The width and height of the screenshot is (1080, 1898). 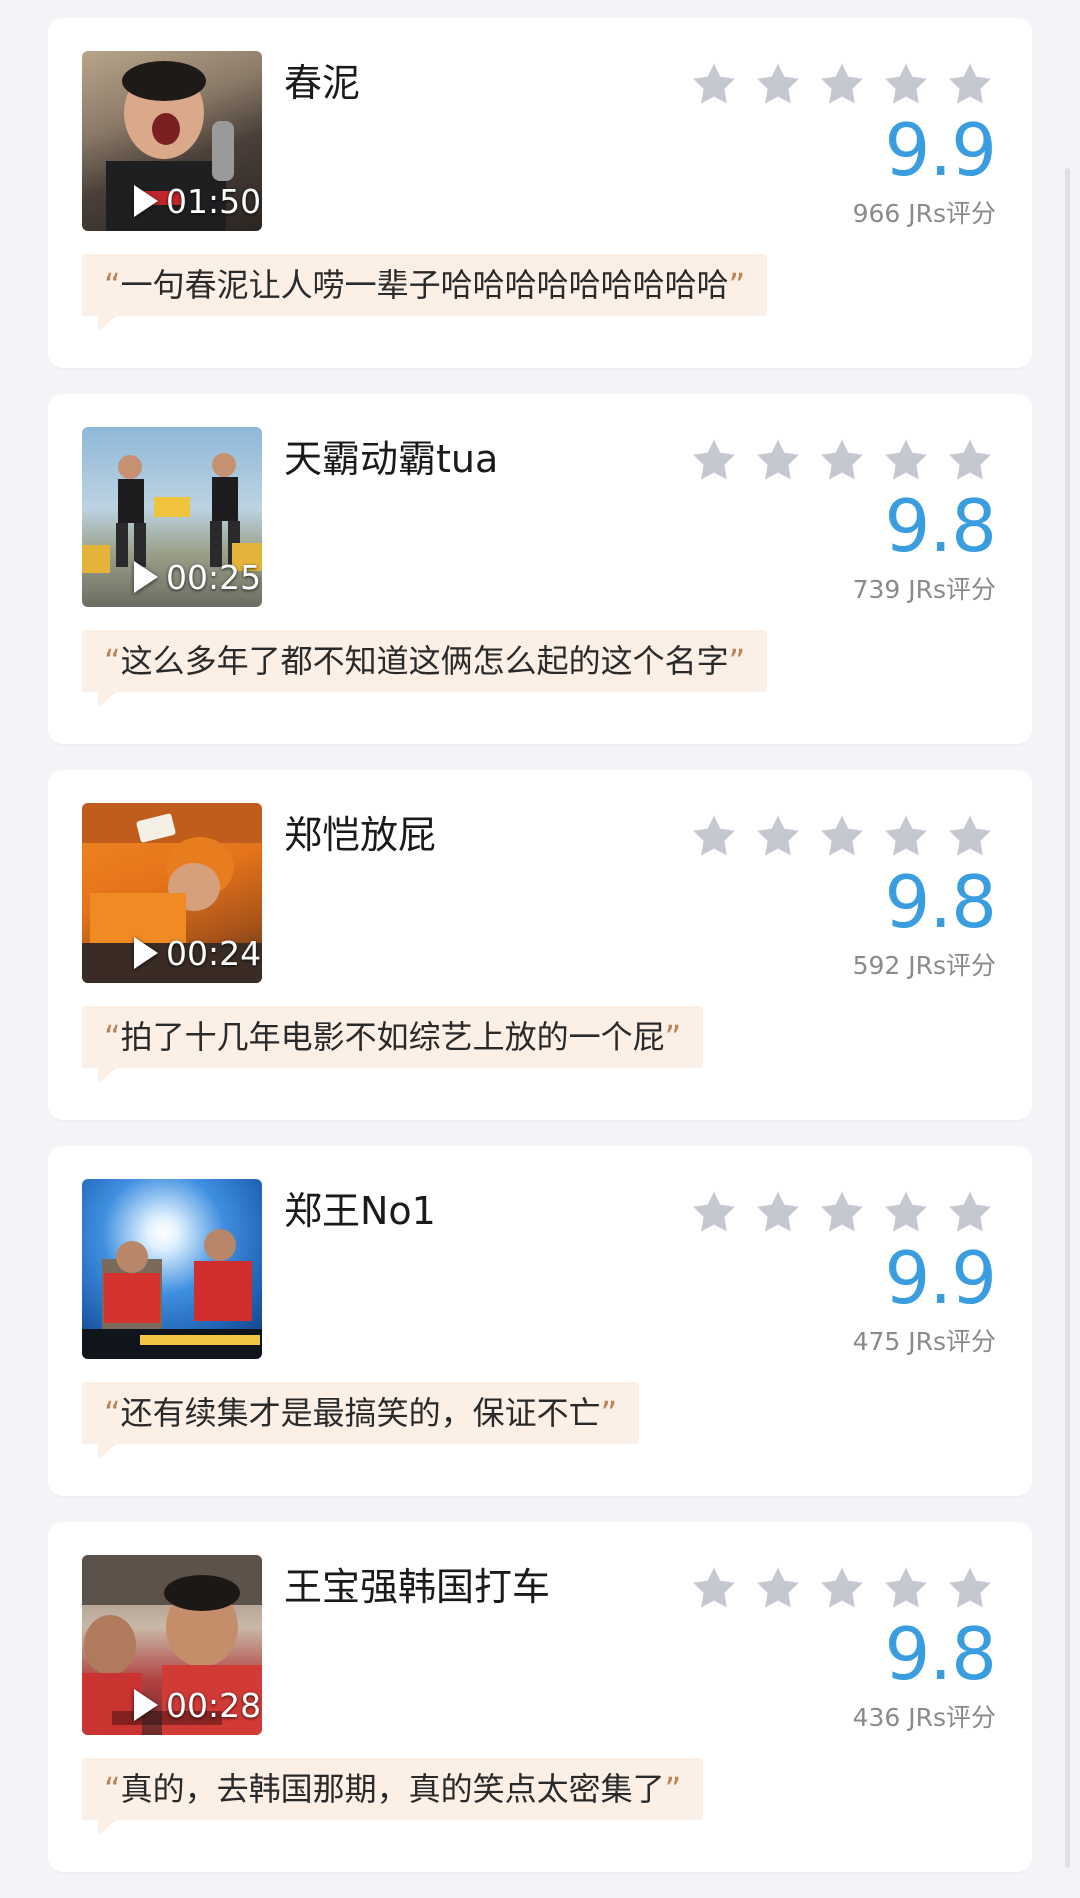 What do you see at coordinates (214, 1705) in the screenshot?
I see `video-duration: 00:28` at bounding box center [214, 1705].